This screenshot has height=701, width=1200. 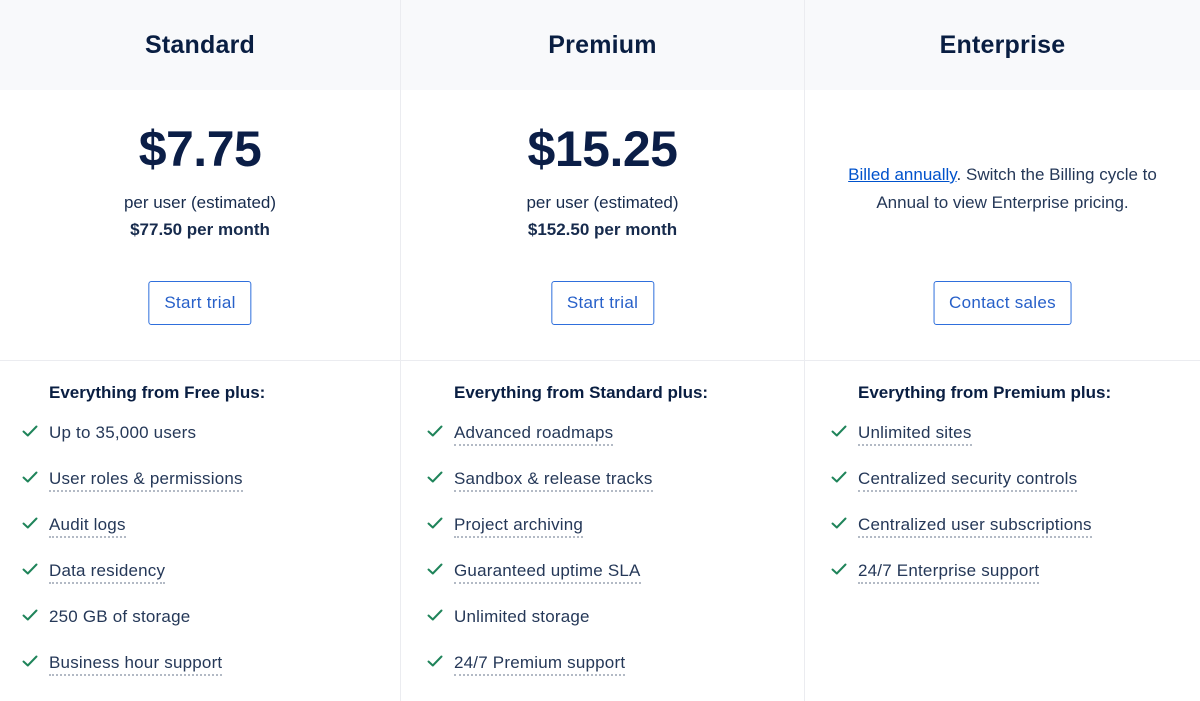 I want to click on feature-item: Project archiving, so click(x=615, y=537).